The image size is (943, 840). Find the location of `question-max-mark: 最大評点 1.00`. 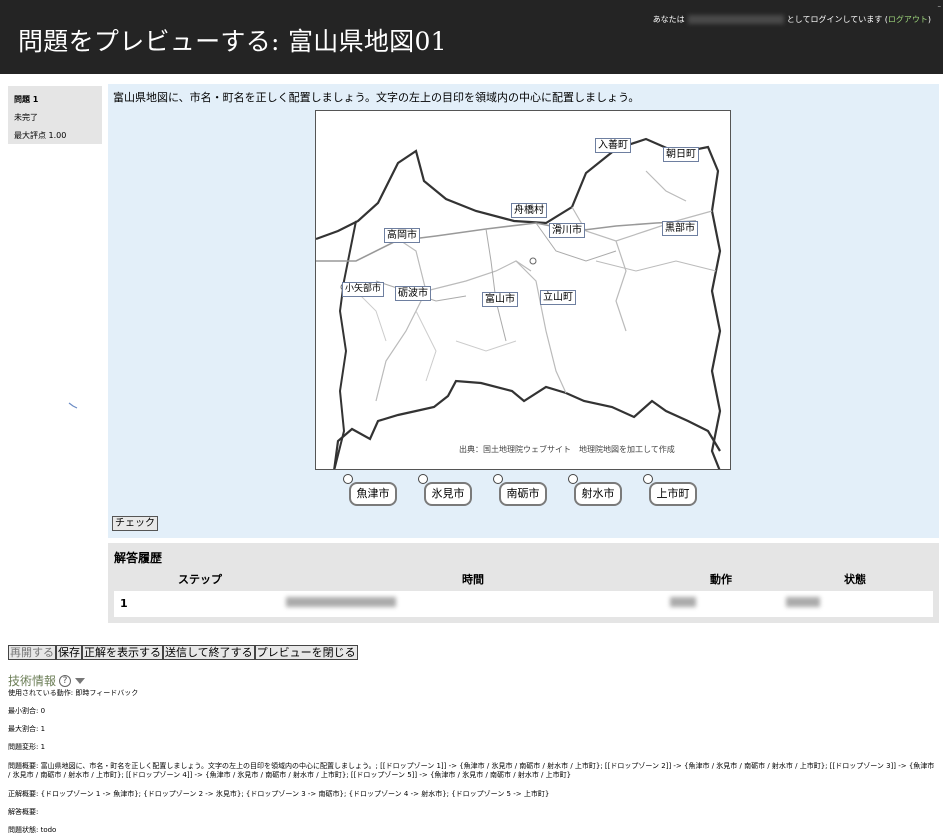

question-max-mark: 最大評点 1.00 is located at coordinates (40, 135).